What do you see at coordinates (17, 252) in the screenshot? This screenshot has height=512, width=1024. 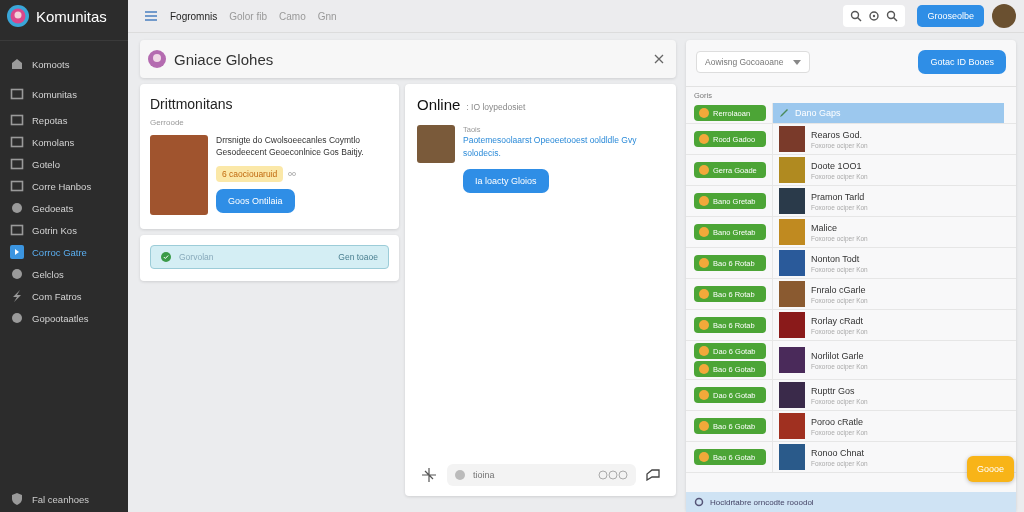 I see `tag-icon` at bounding box center [17, 252].